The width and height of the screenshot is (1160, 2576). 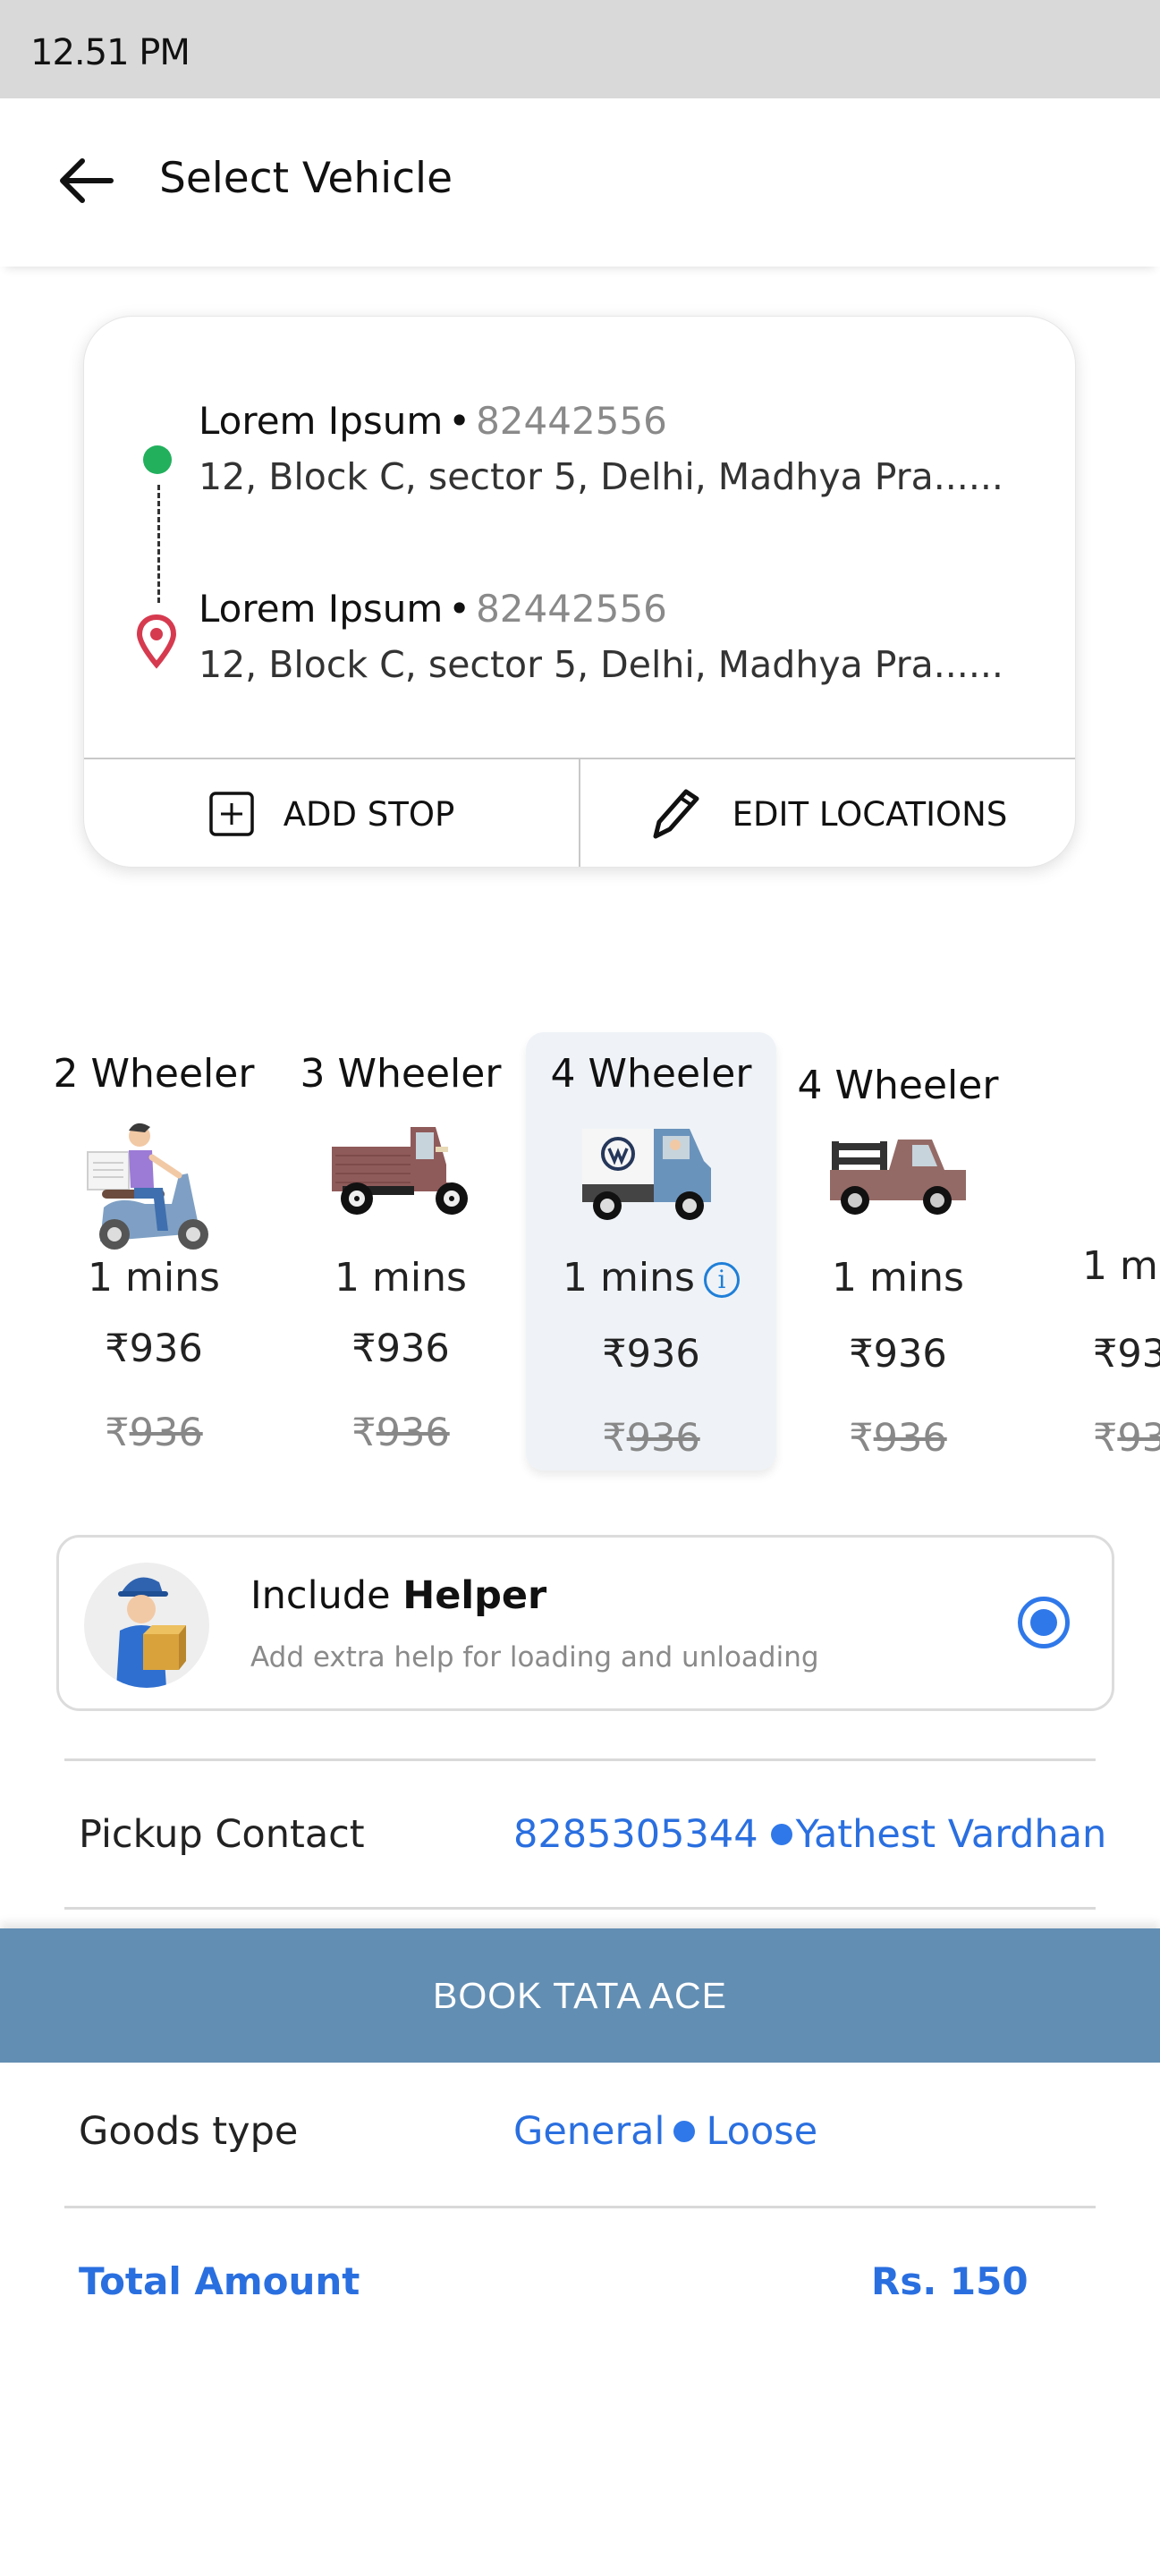 What do you see at coordinates (580, 182) in the screenshot?
I see `app-header: Select Vehicle` at bounding box center [580, 182].